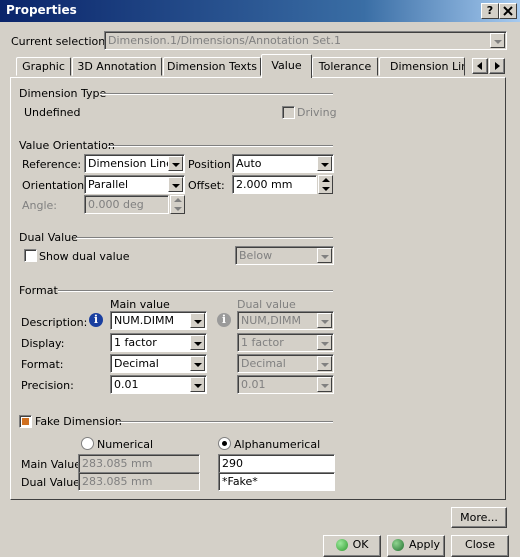  What do you see at coordinates (490, 11) in the screenshot?
I see `help-button: ?` at bounding box center [490, 11].